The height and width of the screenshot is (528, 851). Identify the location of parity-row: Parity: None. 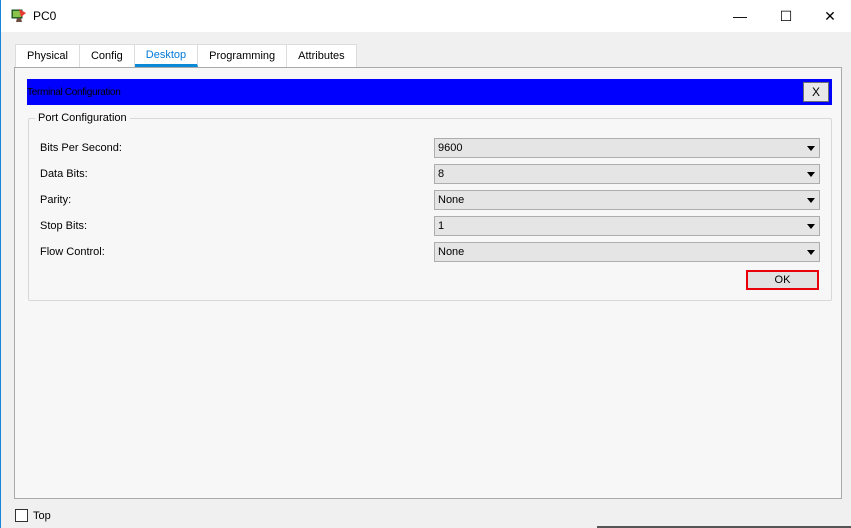
(430, 200).